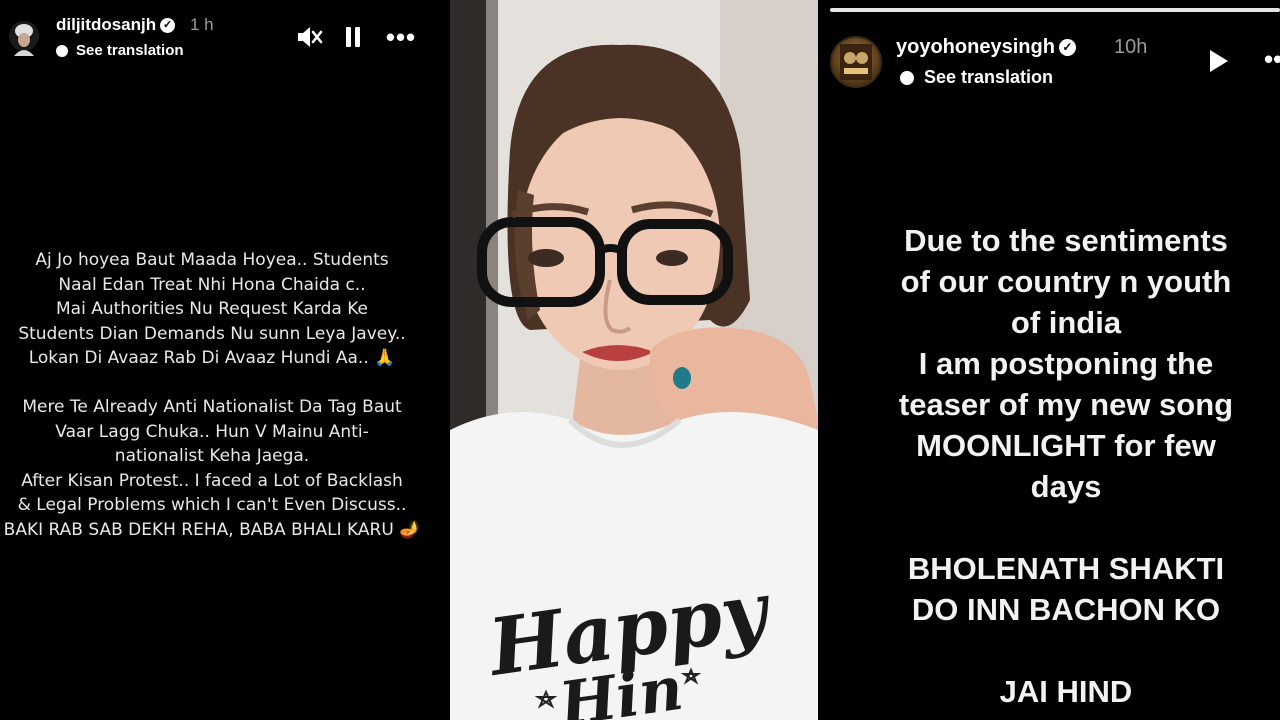  I want to click on play-icon, so click(1219, 61).